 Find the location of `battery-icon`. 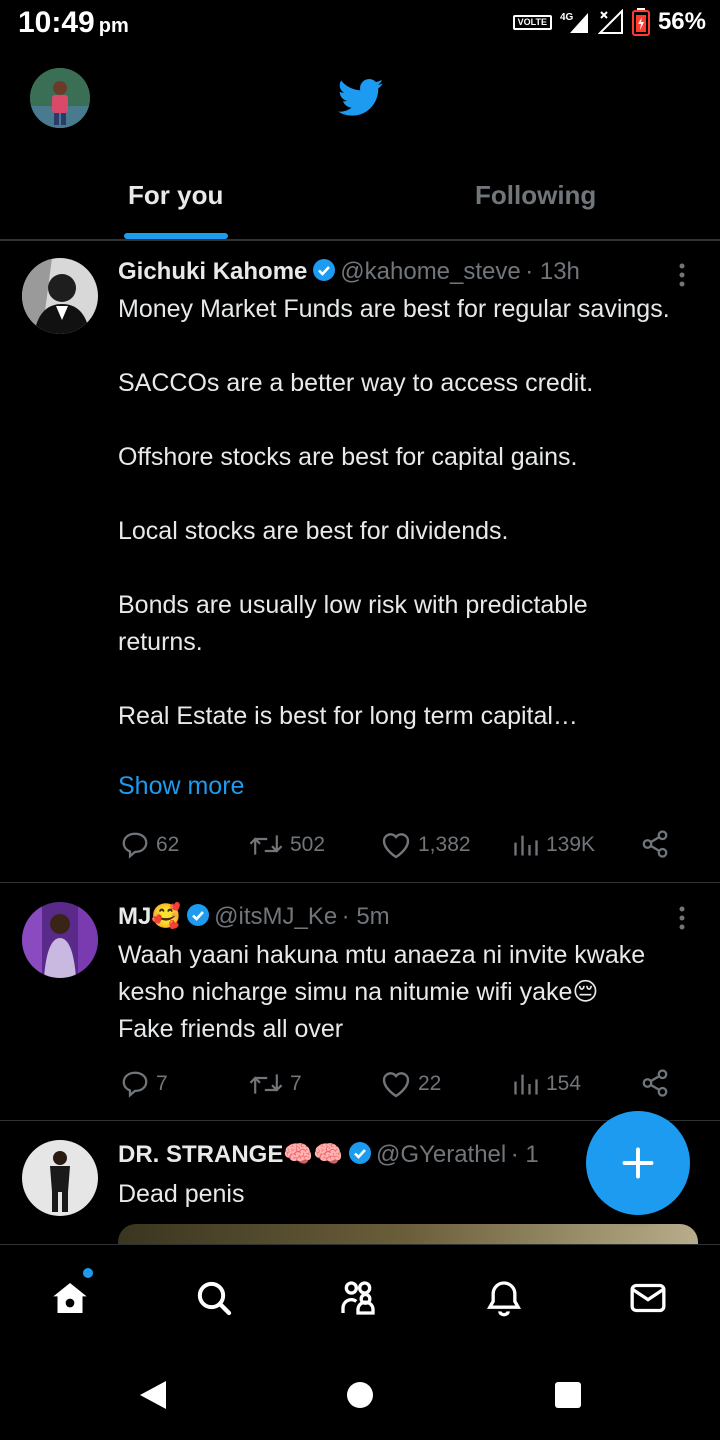

battery-icon is located at coordinates (640, 22).